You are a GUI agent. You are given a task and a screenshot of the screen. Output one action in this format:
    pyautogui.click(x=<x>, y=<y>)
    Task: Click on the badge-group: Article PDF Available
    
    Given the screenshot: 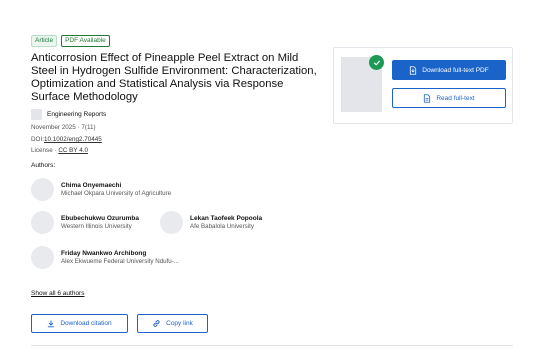 What is the action you would take?
    pyautogui.click(x=70, y=41)
    